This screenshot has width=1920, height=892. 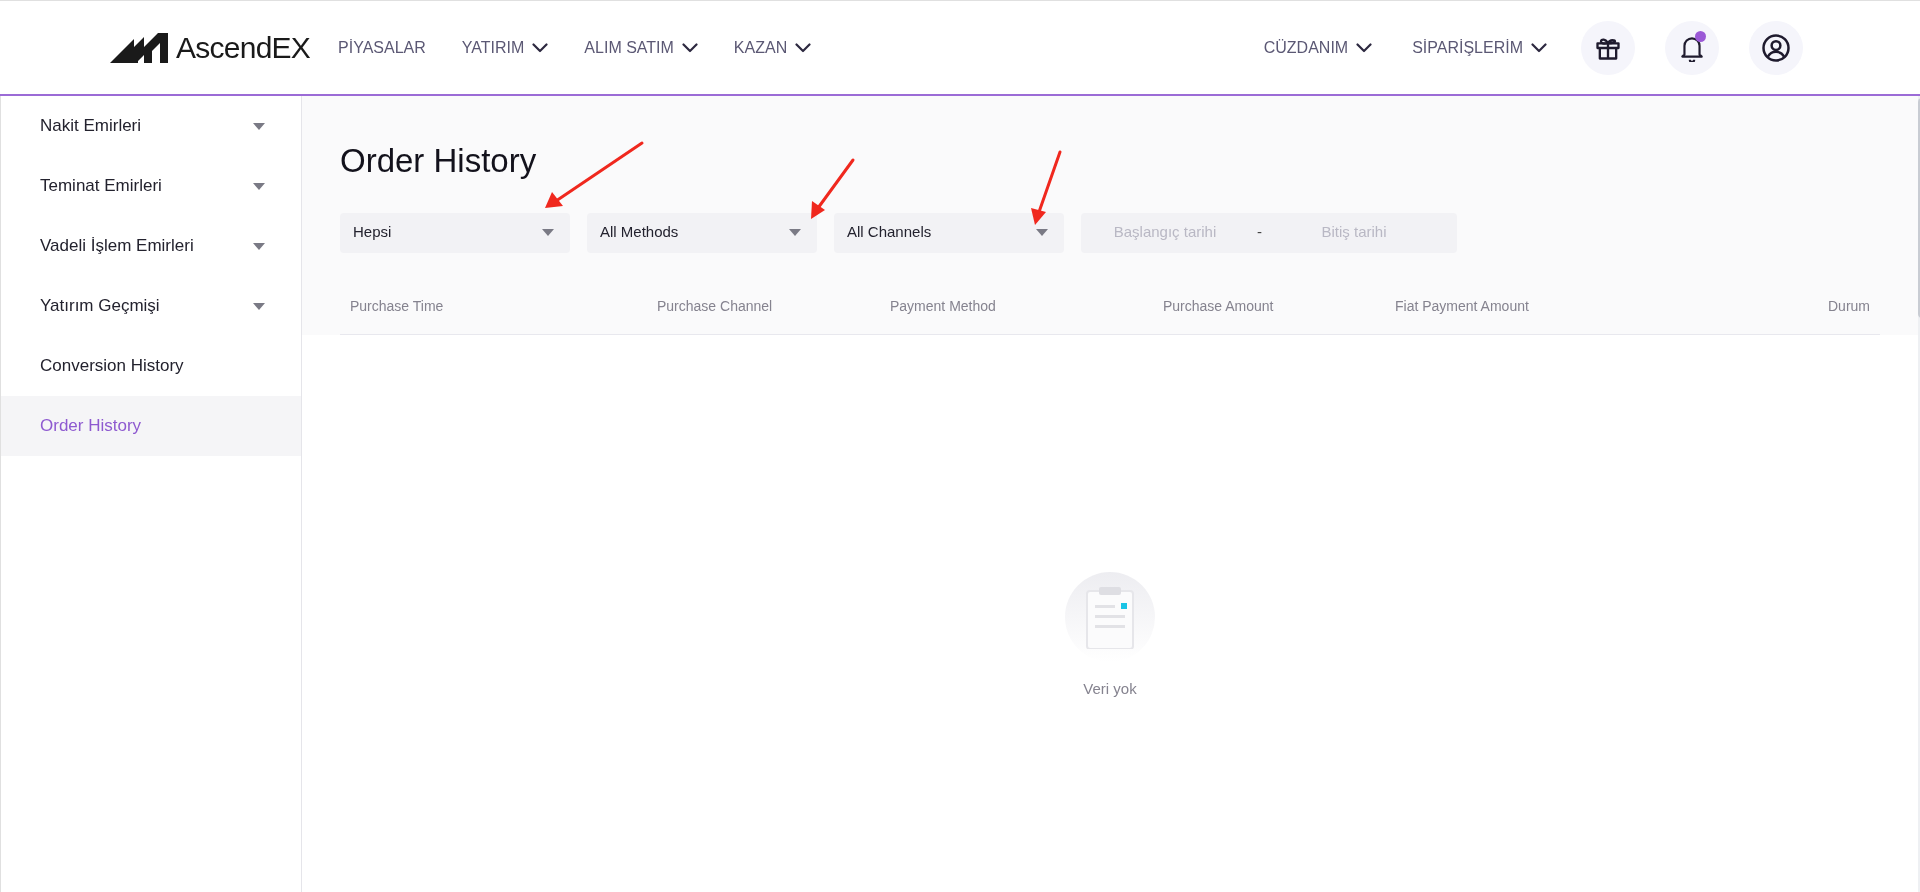 What do you see at coordinates (1776, 47) in the screenshot?
I see `user-icon` at bounding box center [1776, 47].